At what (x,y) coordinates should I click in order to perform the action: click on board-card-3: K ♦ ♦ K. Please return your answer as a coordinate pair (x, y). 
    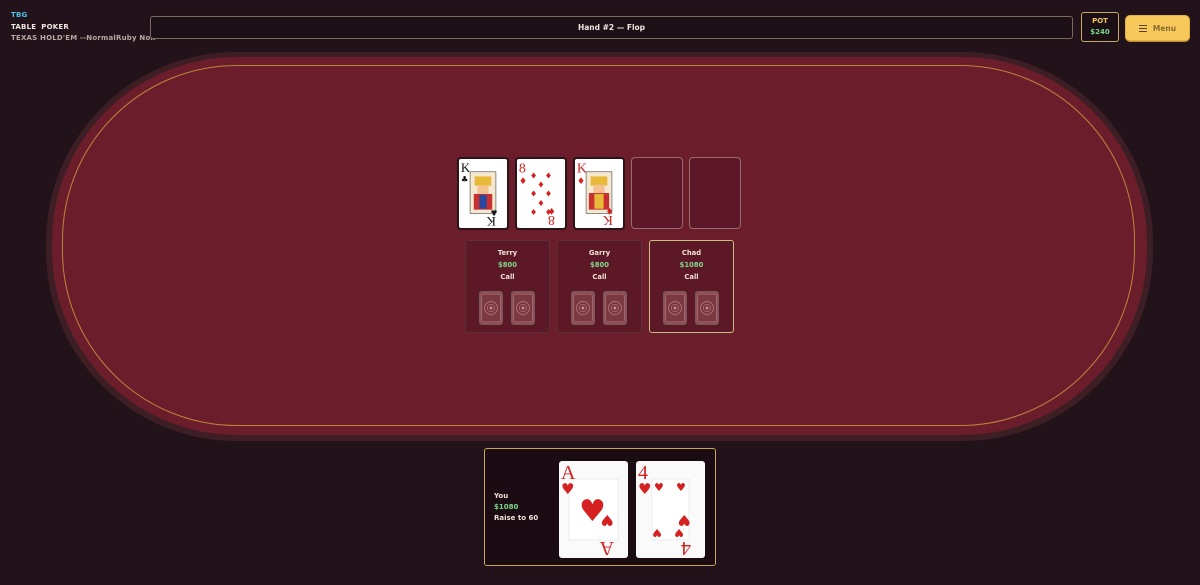
    Looking at the image, I should click on (599, 193).